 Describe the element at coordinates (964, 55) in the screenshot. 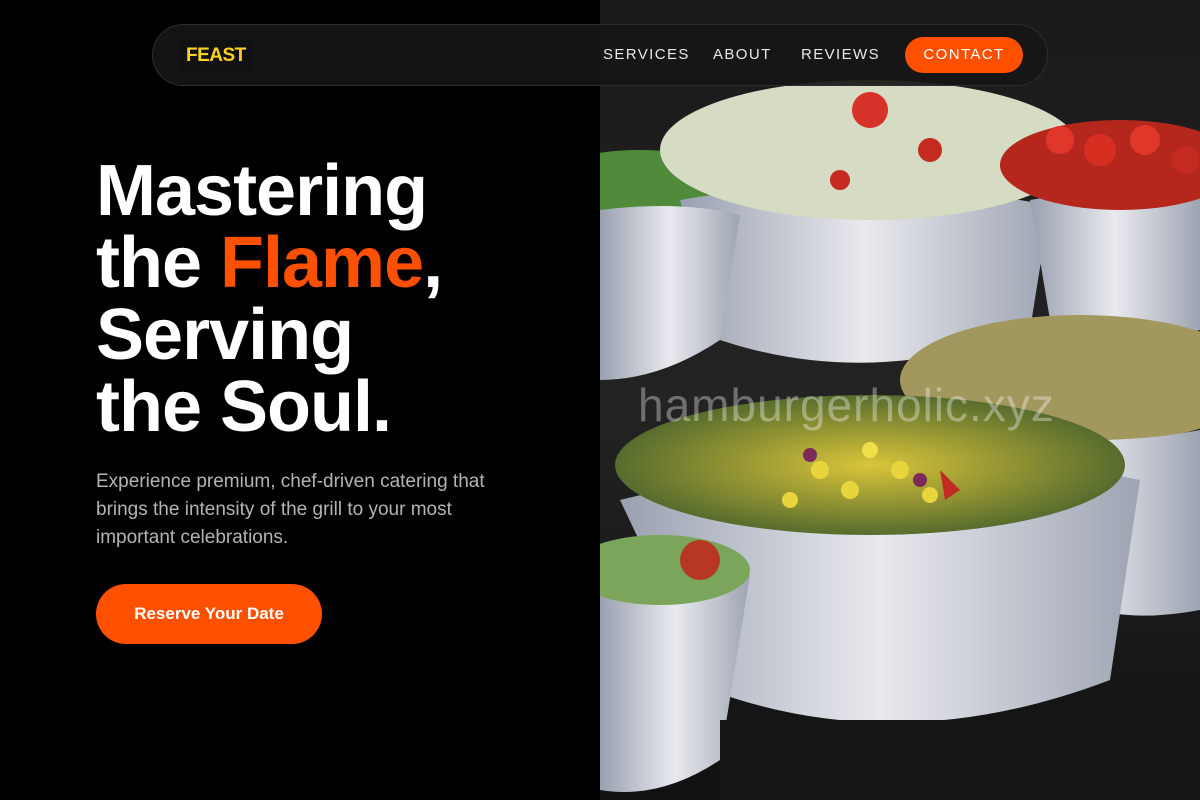

I see `contact-button: CONTACT` at that location.